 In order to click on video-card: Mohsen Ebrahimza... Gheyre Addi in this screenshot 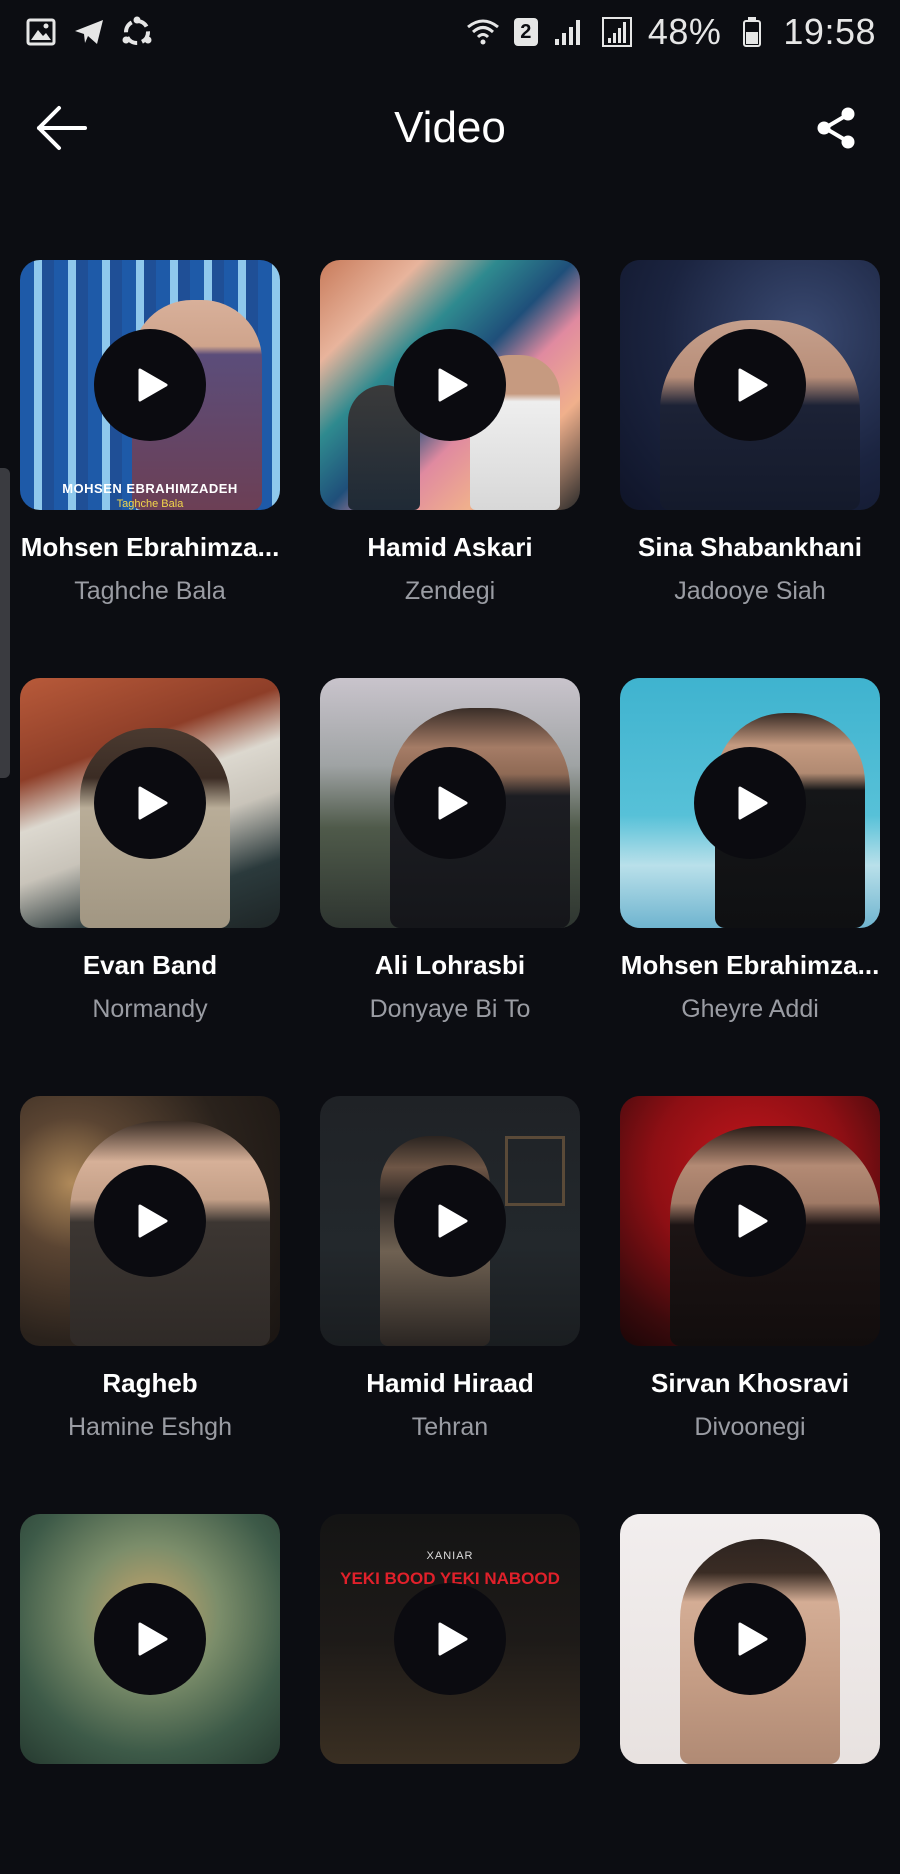, I will do `click(750, 858)`.